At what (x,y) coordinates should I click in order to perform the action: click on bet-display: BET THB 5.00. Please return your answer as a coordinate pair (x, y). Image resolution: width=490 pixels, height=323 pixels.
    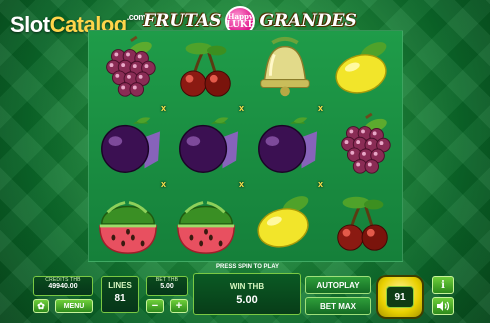
    Looking at the image, I should click on (167, 286).